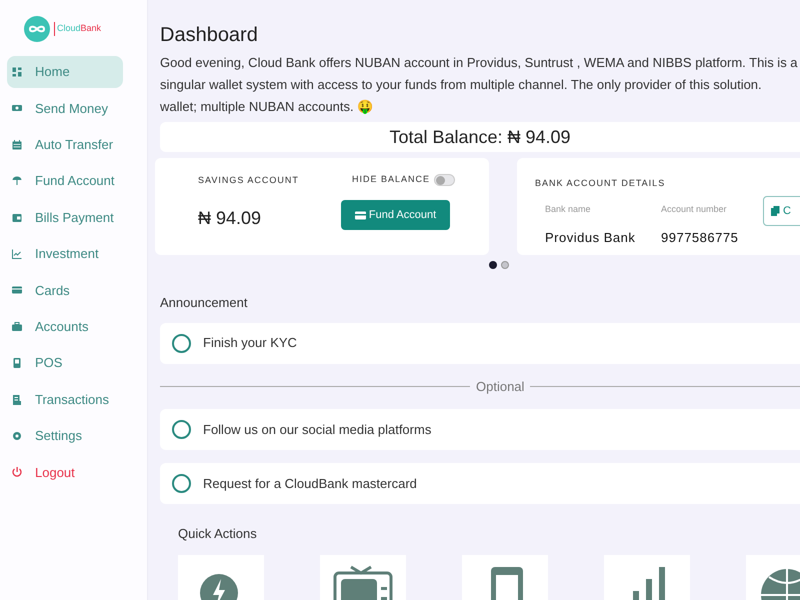 The height and width of the screenshot is (600, 800). I want to click on toggle-label: HIDE BALANCE, so click(391, 179).